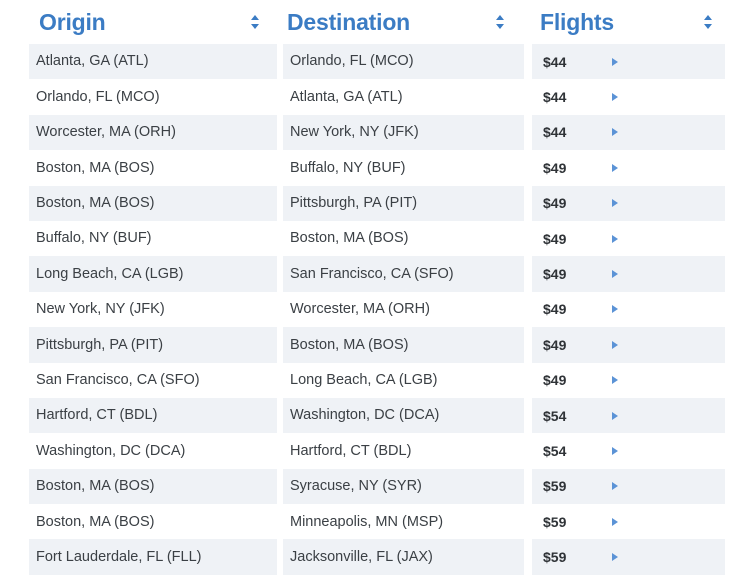 The image size is (730, 583). I want to click on table-row: Boston, MA (BOS) Syracuse, NY (SYR) $59, so click(365, 486).